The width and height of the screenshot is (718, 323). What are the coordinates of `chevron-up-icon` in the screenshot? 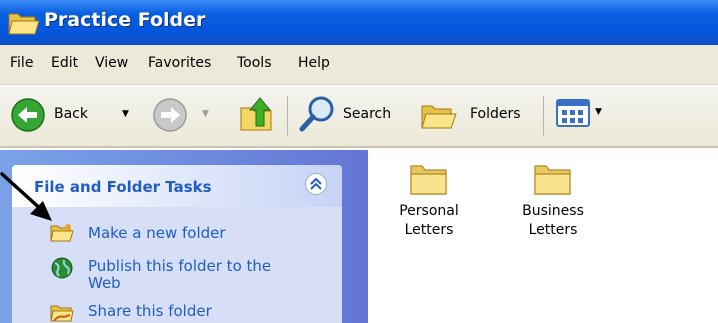 It's located at (316, 183).